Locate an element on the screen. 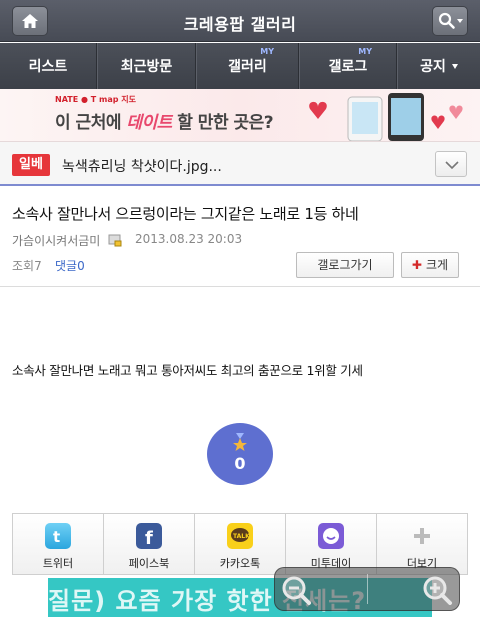 The height and width of the screenshot is (617, 480). svg-text: TALK is located at coordinates (241, 536).